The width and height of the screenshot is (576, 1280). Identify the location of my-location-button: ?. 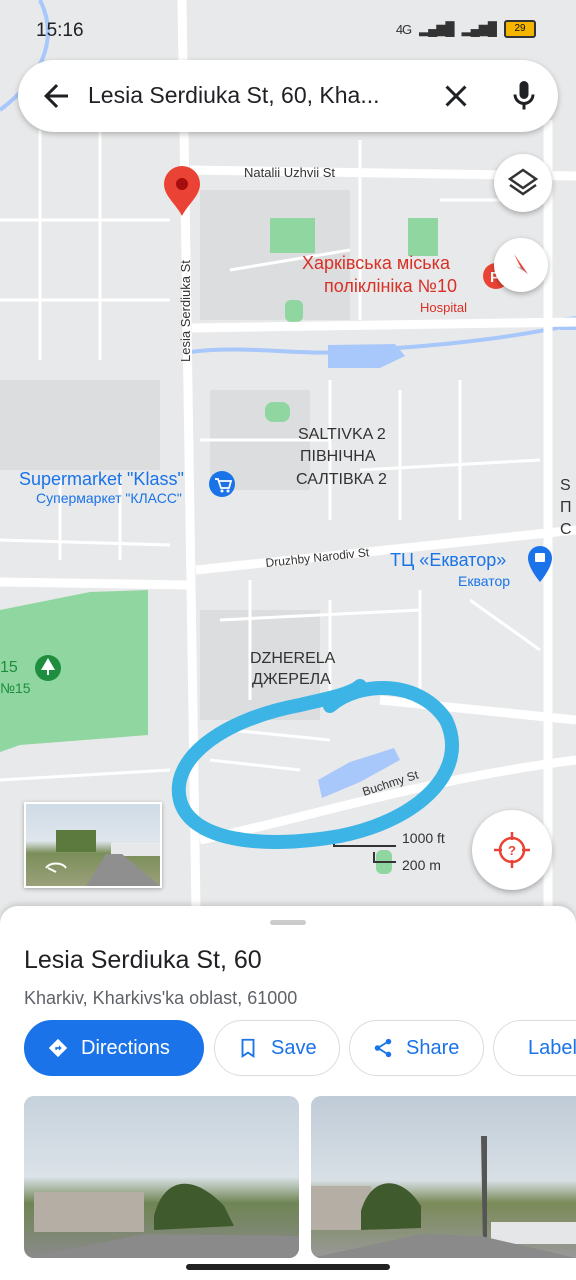
(512, 850).